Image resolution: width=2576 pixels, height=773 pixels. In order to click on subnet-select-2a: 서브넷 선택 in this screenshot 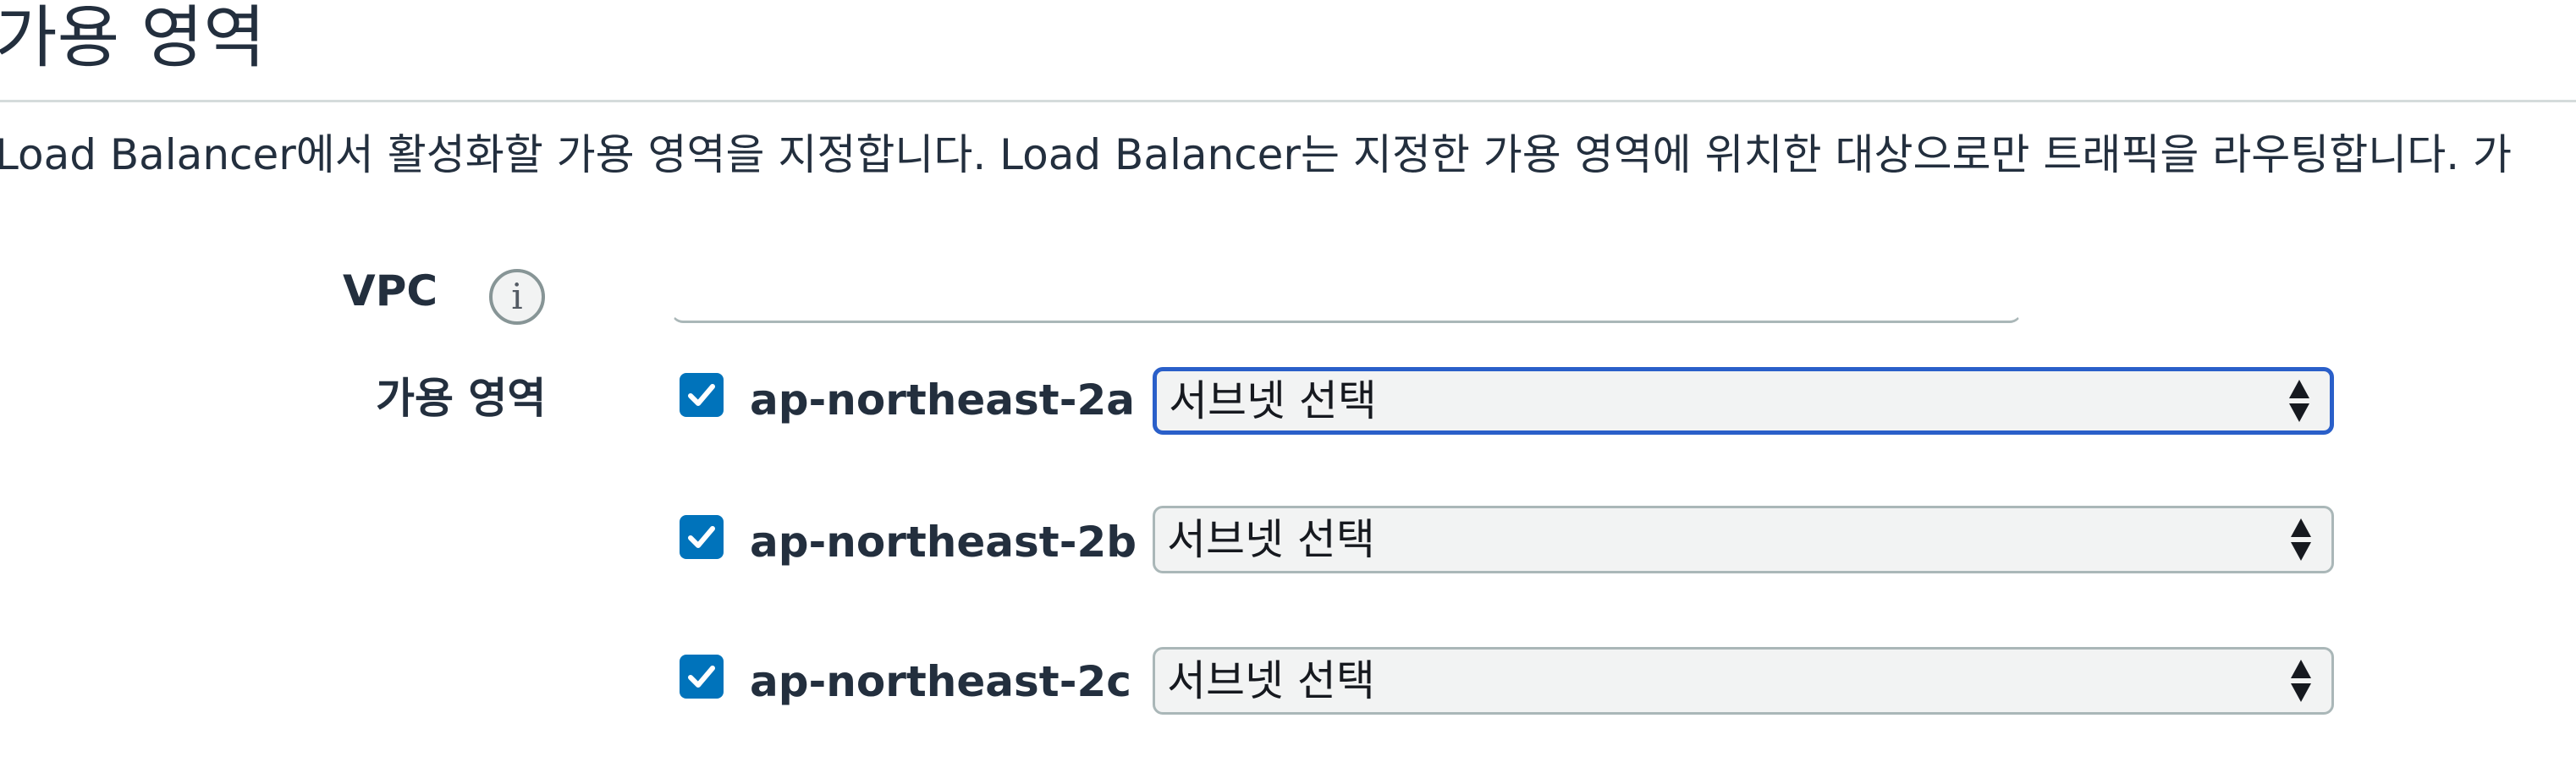, I will do `click(1743, 401)`.